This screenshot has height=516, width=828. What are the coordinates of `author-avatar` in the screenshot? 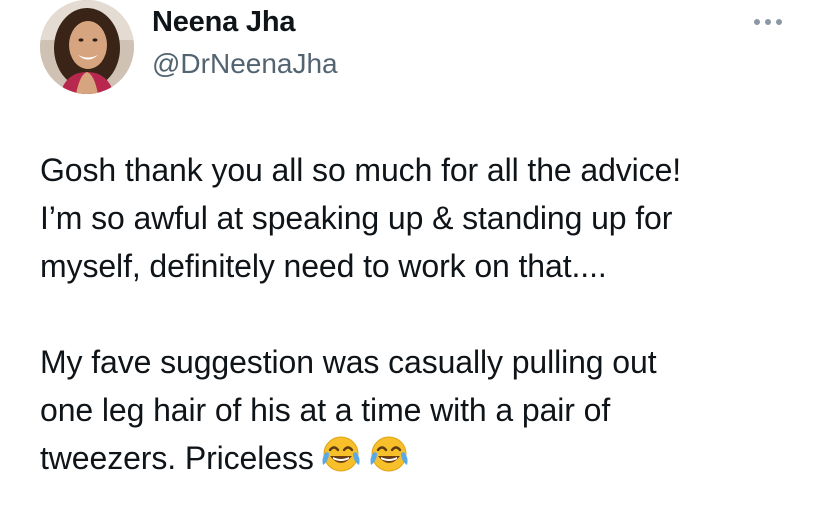 It's located at (87, 47).